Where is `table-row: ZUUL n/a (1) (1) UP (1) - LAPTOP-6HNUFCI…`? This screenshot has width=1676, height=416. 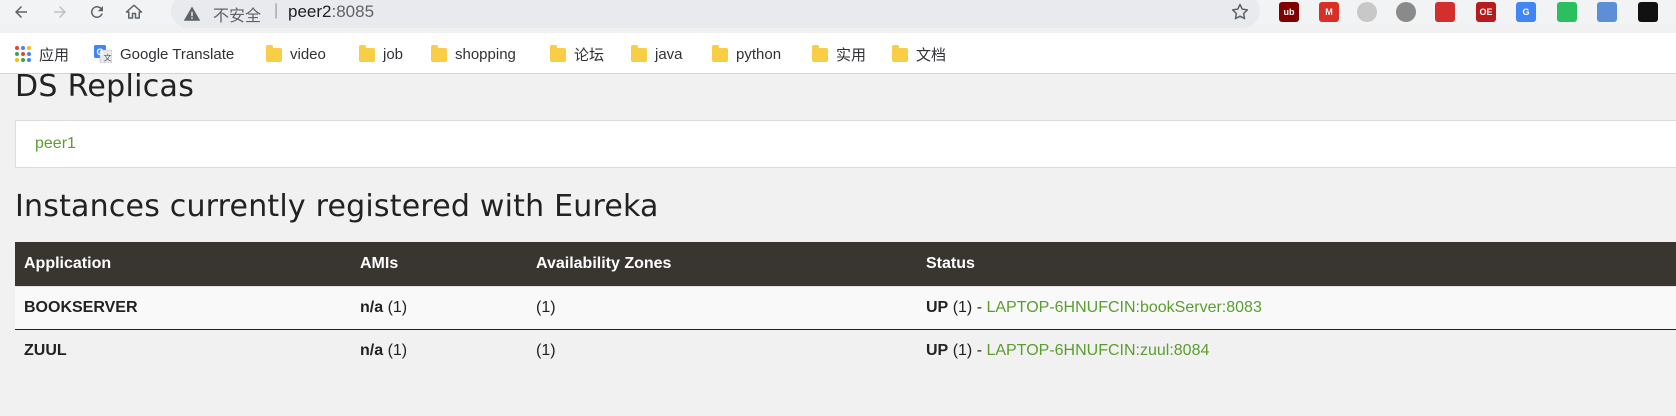 table-row: ZUUL n/a (1) (1) UP (1) - LAPTOP-6HNUFCI… is located at coordinates (845, 350).